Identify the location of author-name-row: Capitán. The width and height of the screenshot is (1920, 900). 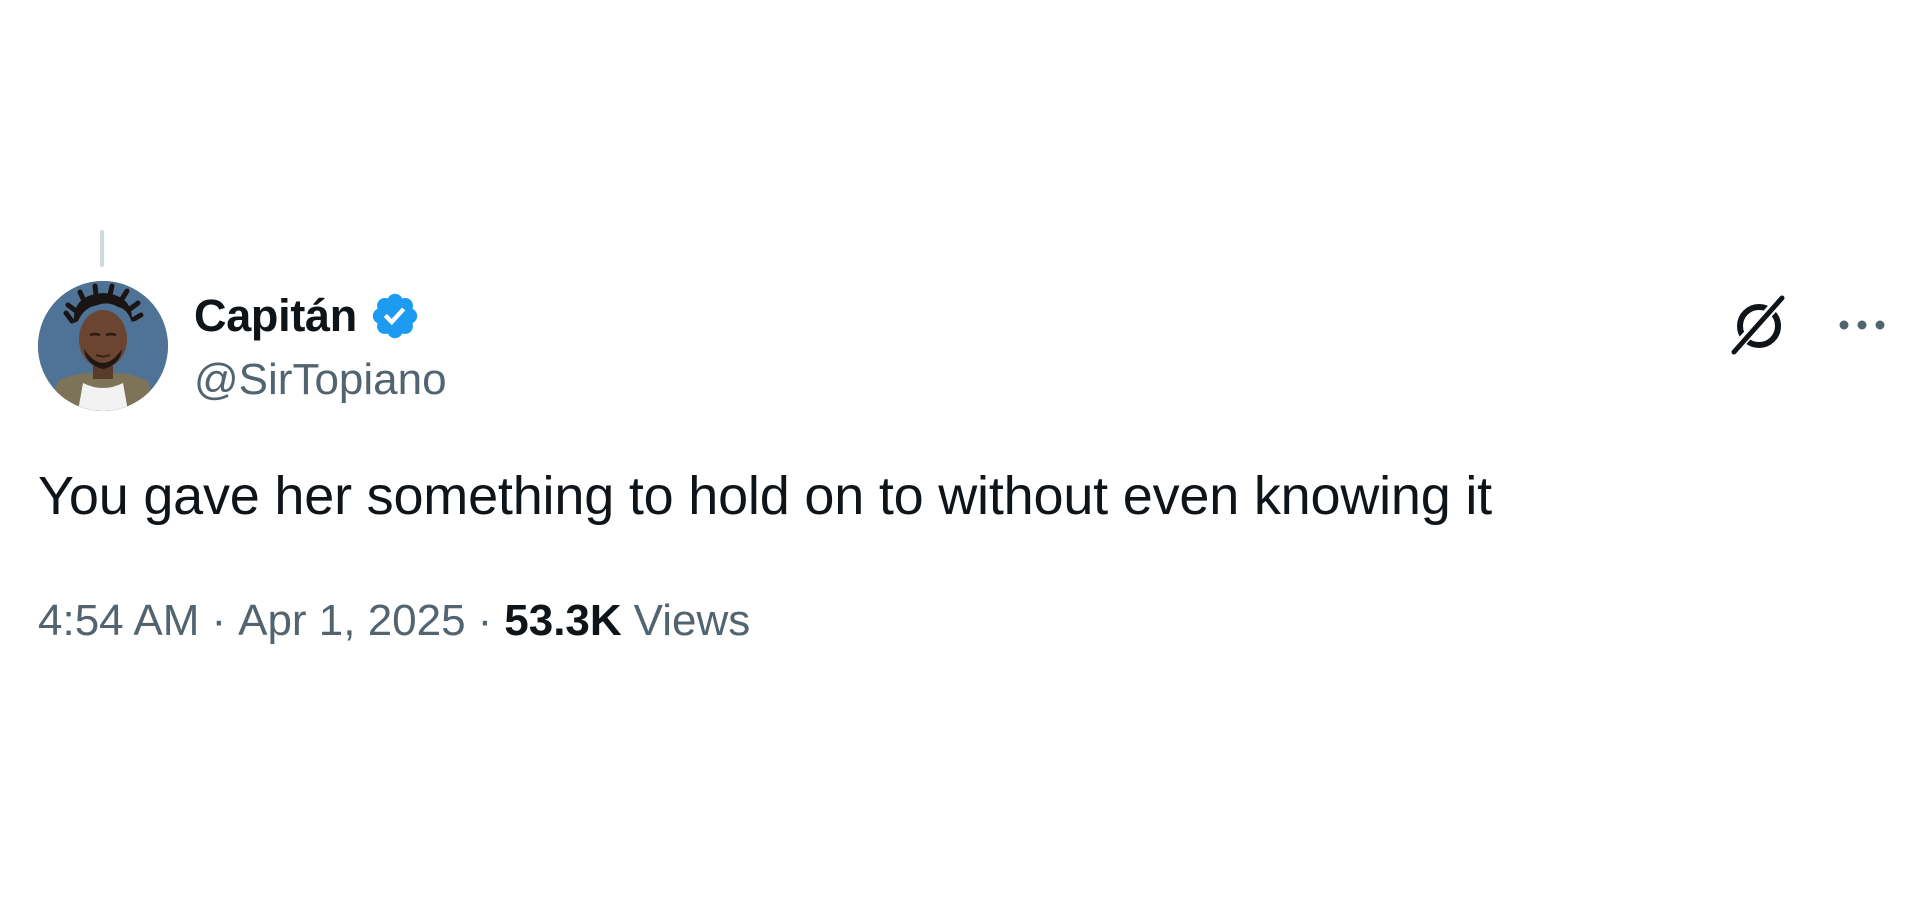
(307, 316).